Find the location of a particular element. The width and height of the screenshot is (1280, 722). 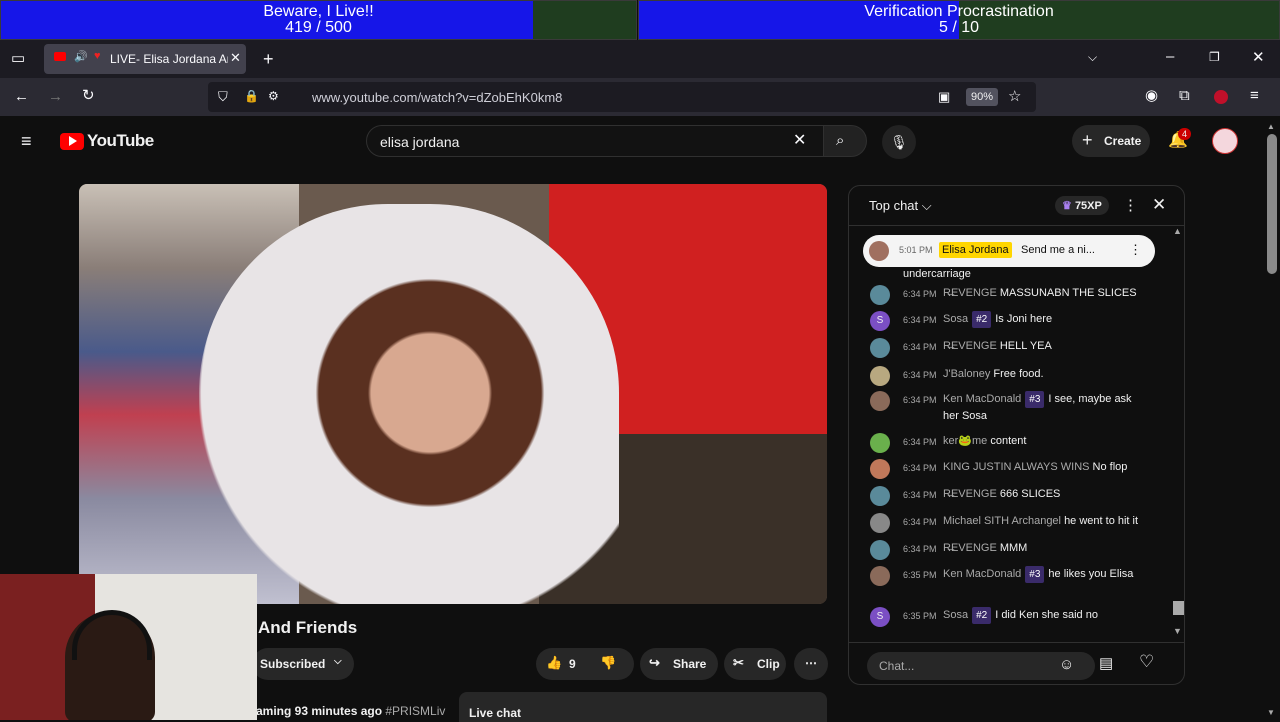

pinned-message: 5:01 PM Elisa Jordana Send me a ni... ⋮ is located at coordinates (1009, 251).